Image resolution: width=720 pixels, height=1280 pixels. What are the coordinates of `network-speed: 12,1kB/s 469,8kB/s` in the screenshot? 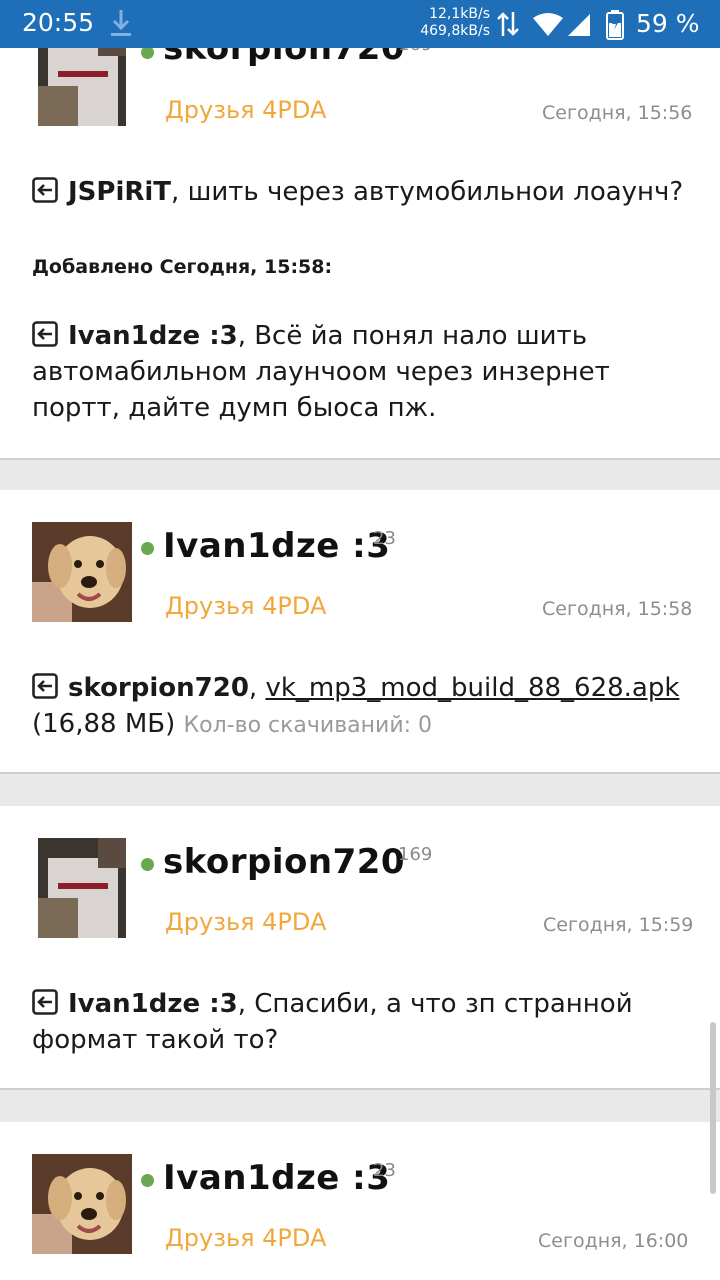 It's located at (451, 23).